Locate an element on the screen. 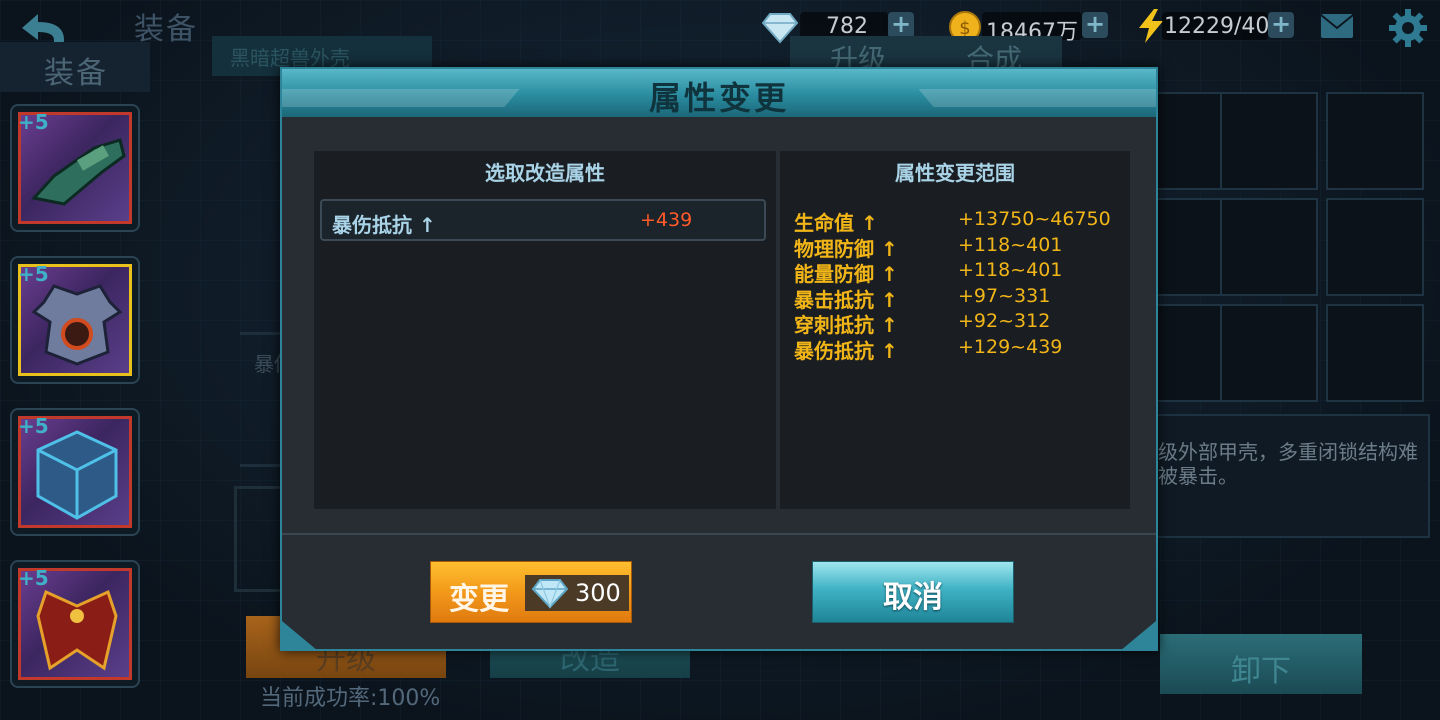 The width and height of the screenshot is (1440, 720). change-button: 变更 300 is located at coordinates (531, 592).